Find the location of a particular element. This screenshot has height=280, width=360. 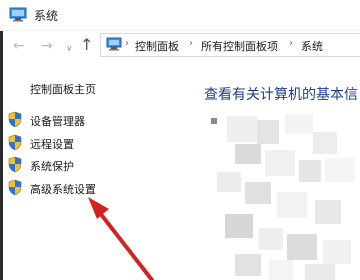

window-title: 系统 is located at coordinates (46, 16).